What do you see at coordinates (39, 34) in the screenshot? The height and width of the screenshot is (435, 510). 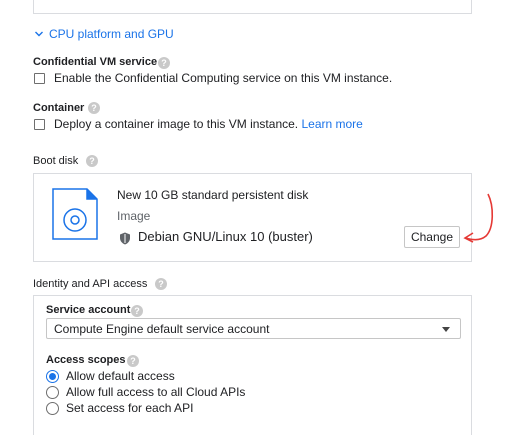 I see `chevron-down-icon` at bounding box center [39, 34].